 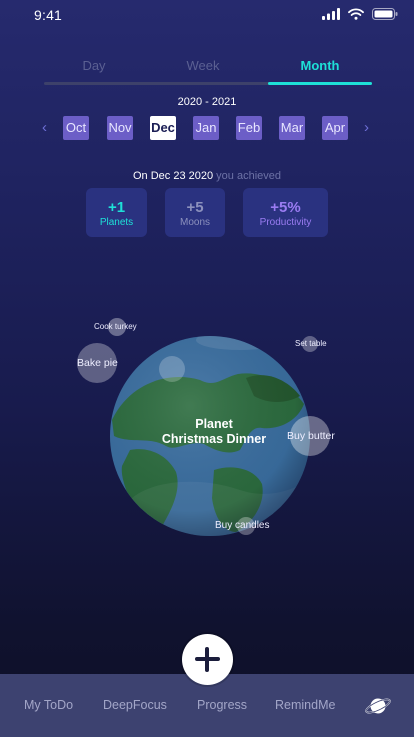 I want to click on nav-remindme: RemindMe, so click(x=305, y=705).